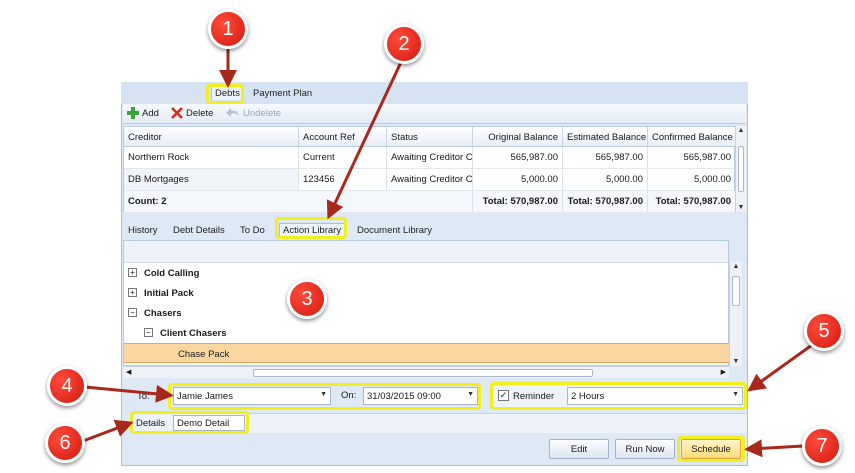  I want to click on badge-2: 2, so click(404, 44).